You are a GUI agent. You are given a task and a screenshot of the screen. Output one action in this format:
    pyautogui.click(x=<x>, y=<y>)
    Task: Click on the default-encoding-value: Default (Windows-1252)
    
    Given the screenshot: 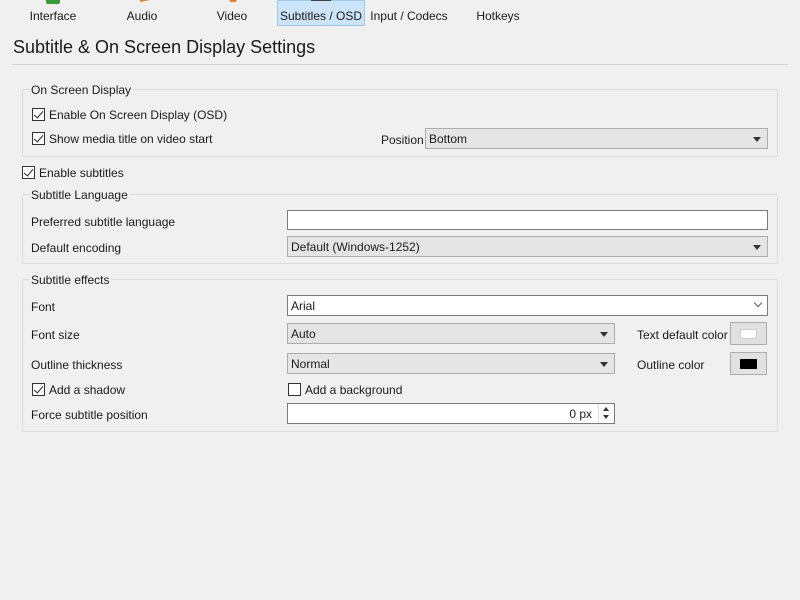 What is the action you would take?
    pyautogui.click(x=355, y=247)
    